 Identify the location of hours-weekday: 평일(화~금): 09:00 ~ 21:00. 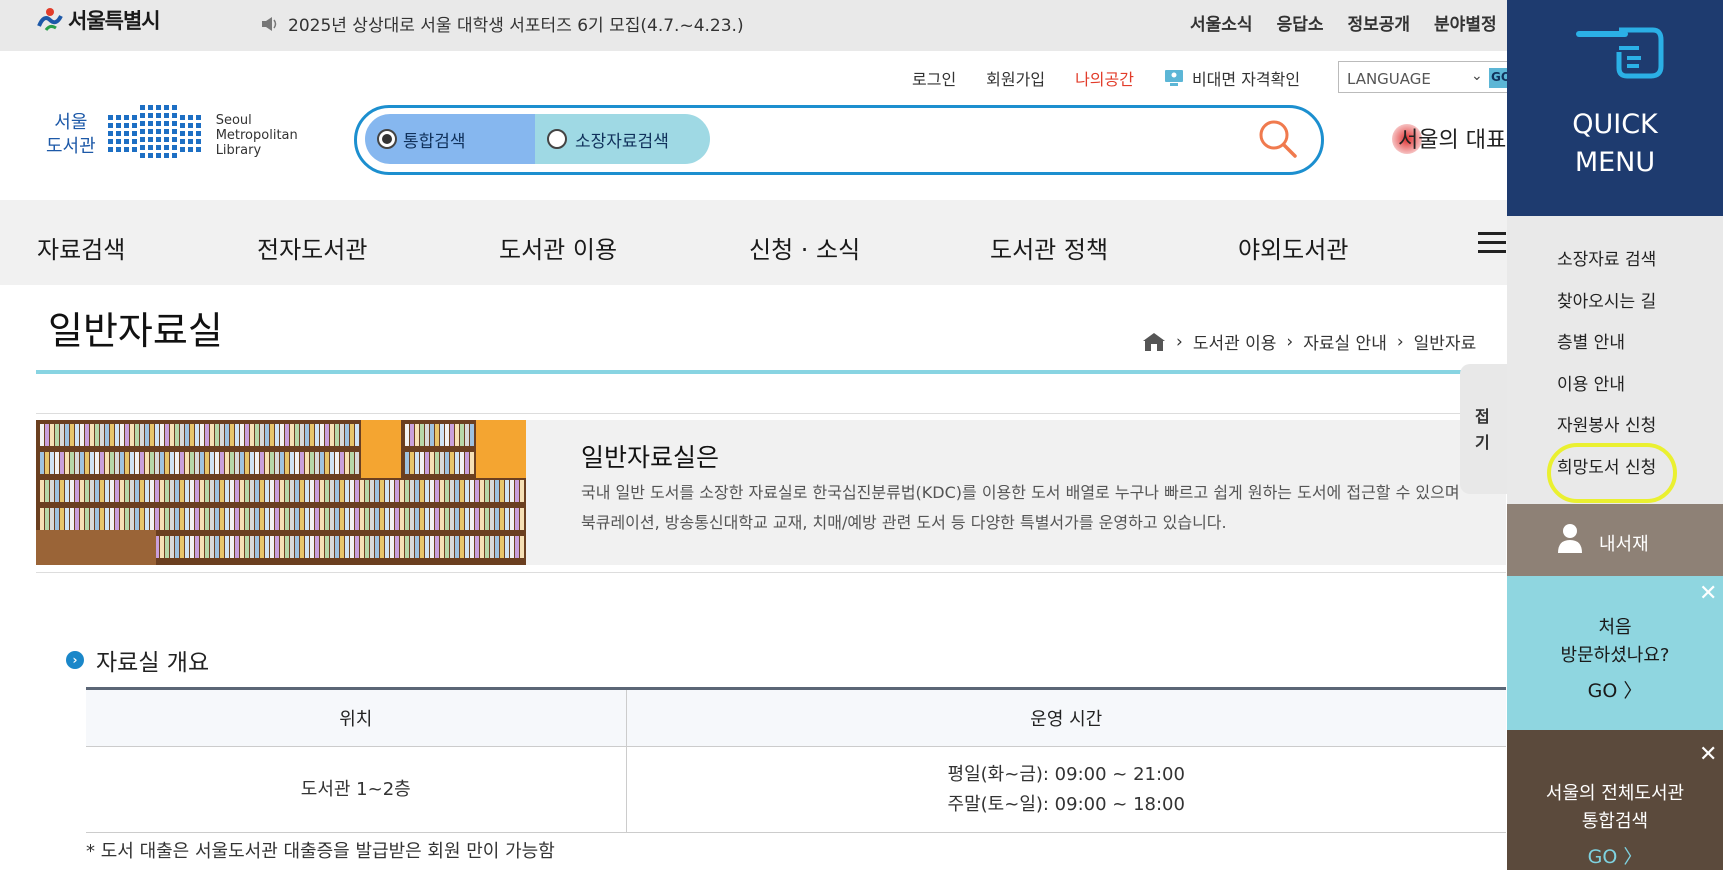
(1066, 774).